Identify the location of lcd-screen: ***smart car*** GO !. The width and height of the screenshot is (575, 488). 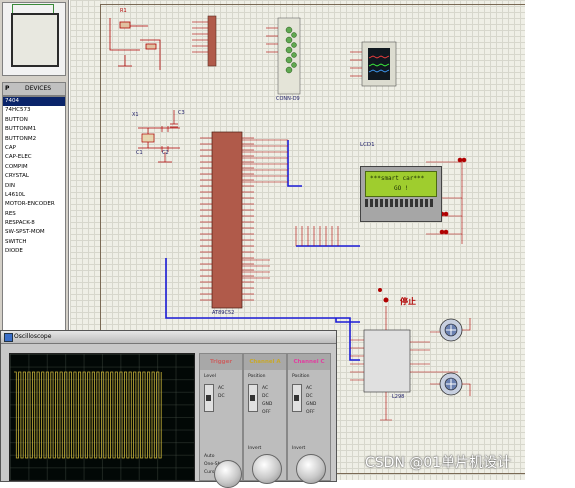
(401, 184).